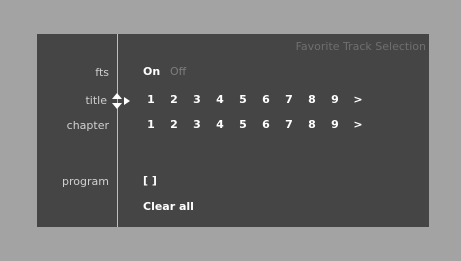 The width and height of the screenshot is (461, 261). What do you see at coordinates (168, 206) in the screenshot?
I see `clear-all-button: Clear all` at bounding box center [168, 206].